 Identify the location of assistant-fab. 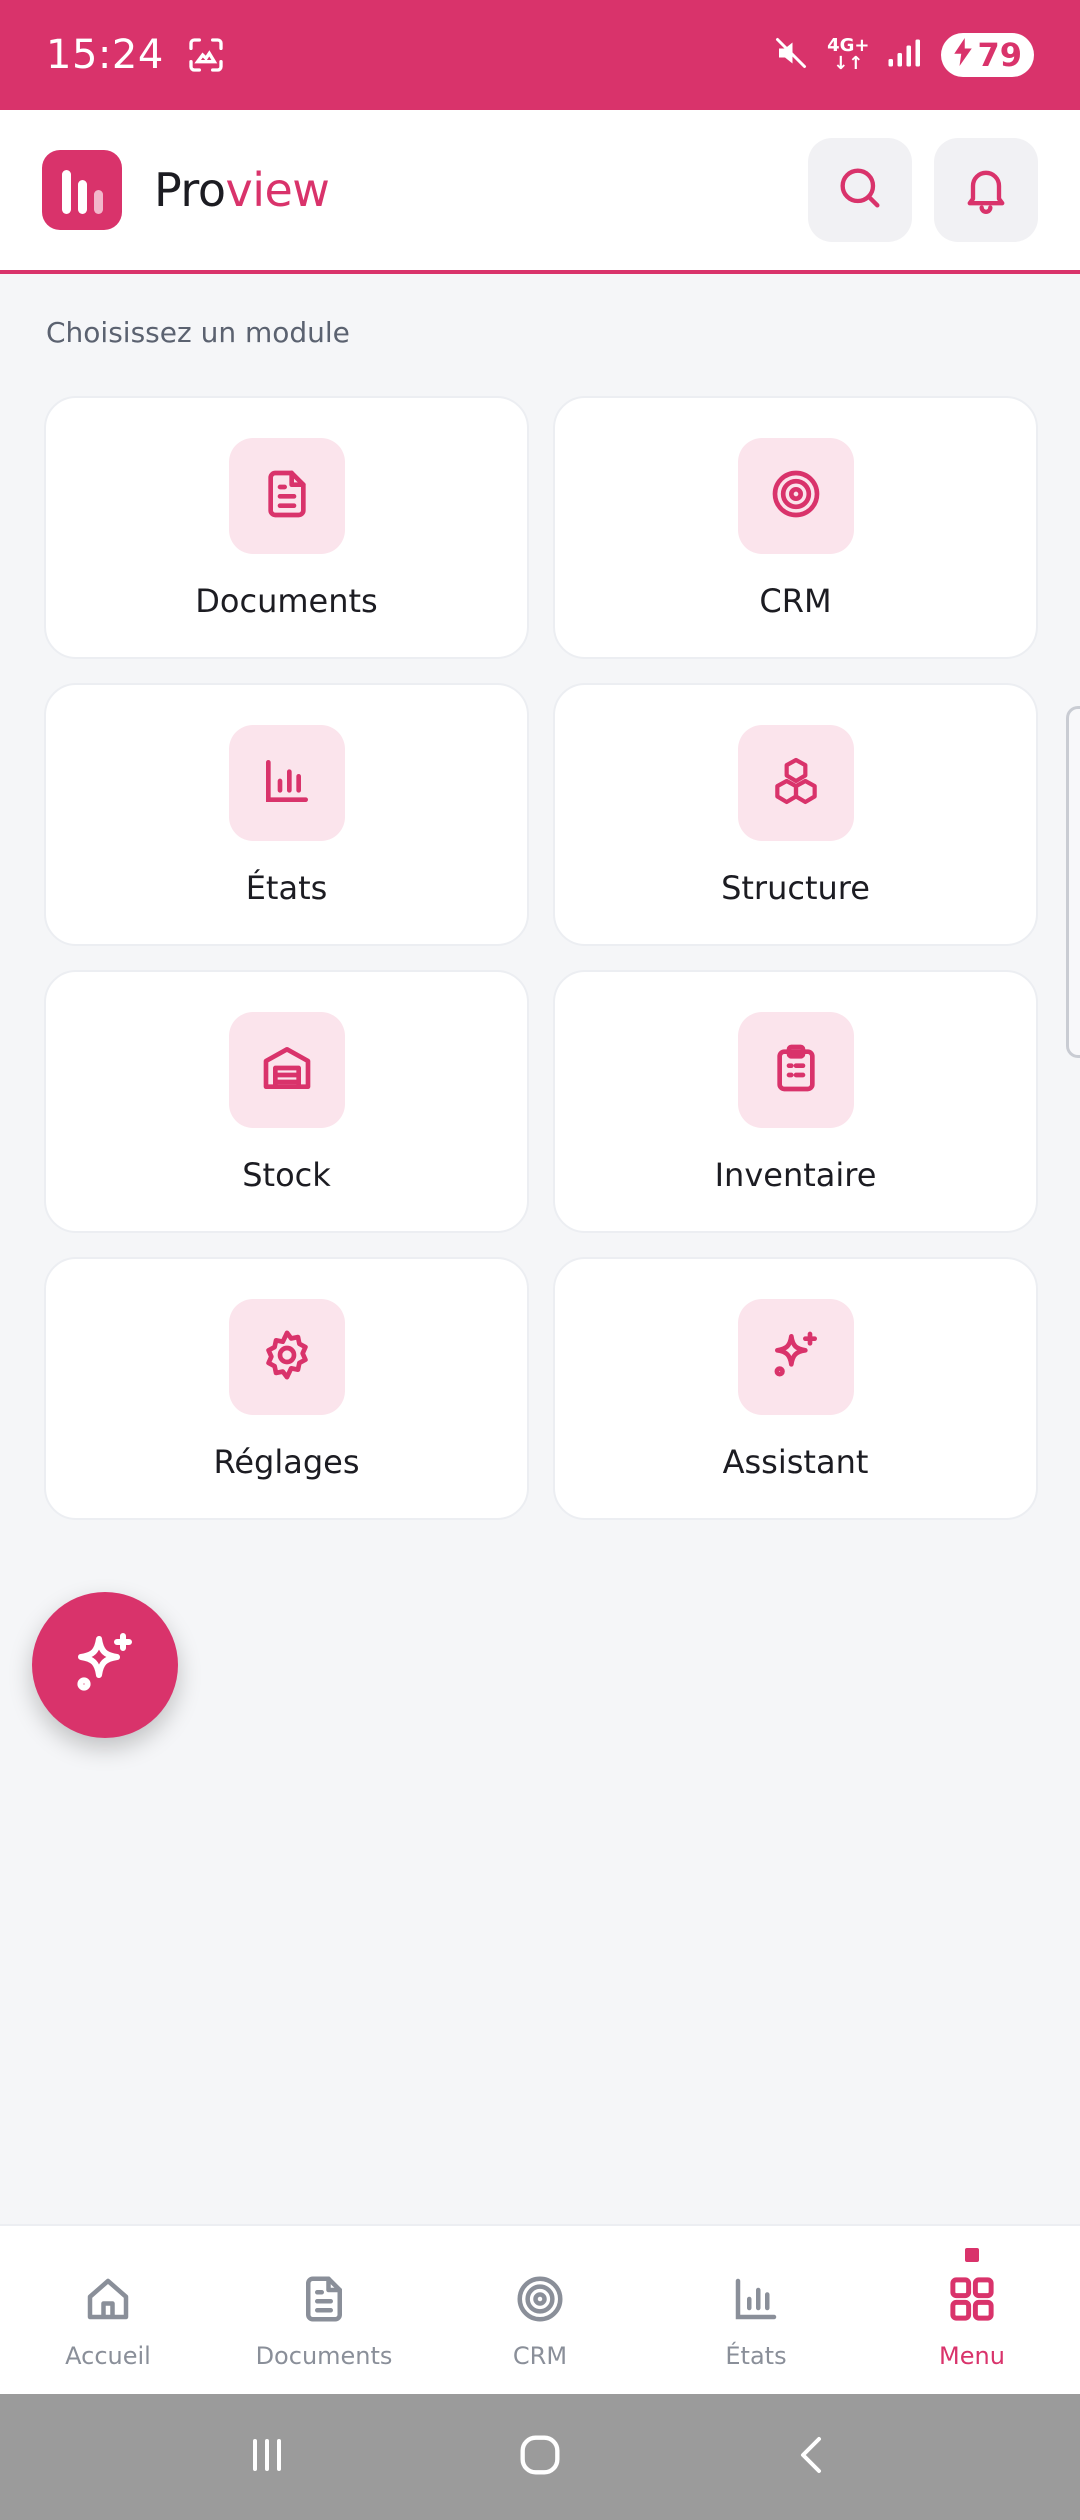
(105, 1665).